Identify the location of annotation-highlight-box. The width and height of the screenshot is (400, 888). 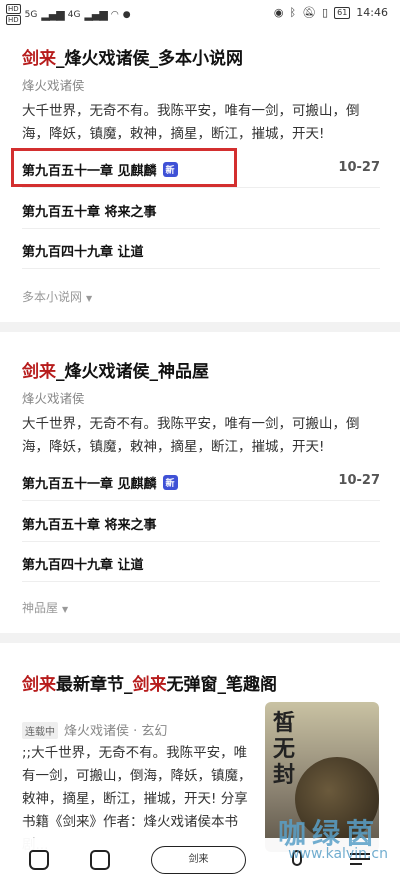
(124, 167).